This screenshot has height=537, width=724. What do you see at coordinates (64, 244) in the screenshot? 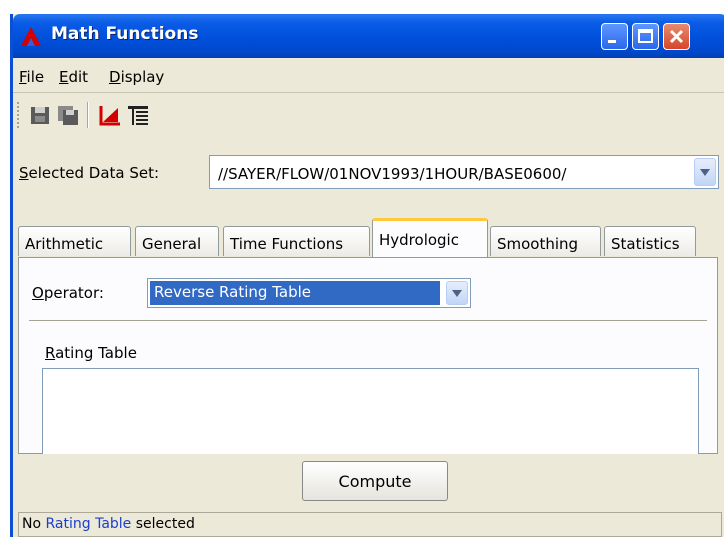
I see `tab-label: Arithmetic` at bounding box center [64, 244].